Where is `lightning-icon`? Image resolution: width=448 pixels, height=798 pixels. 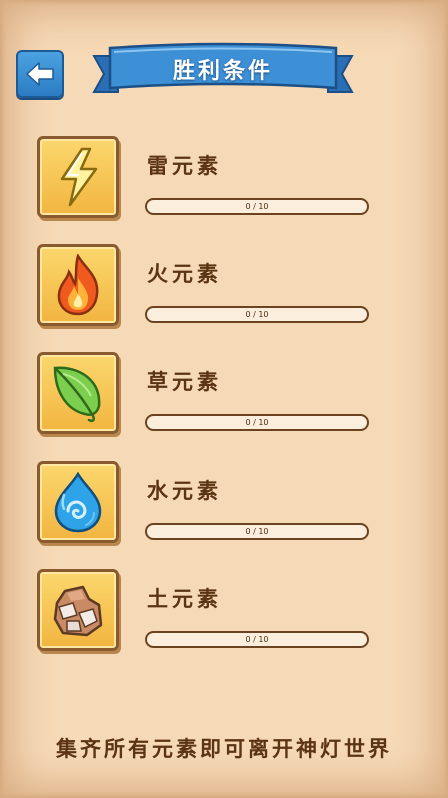
lightning-icon is located at coordinates (79, 177).